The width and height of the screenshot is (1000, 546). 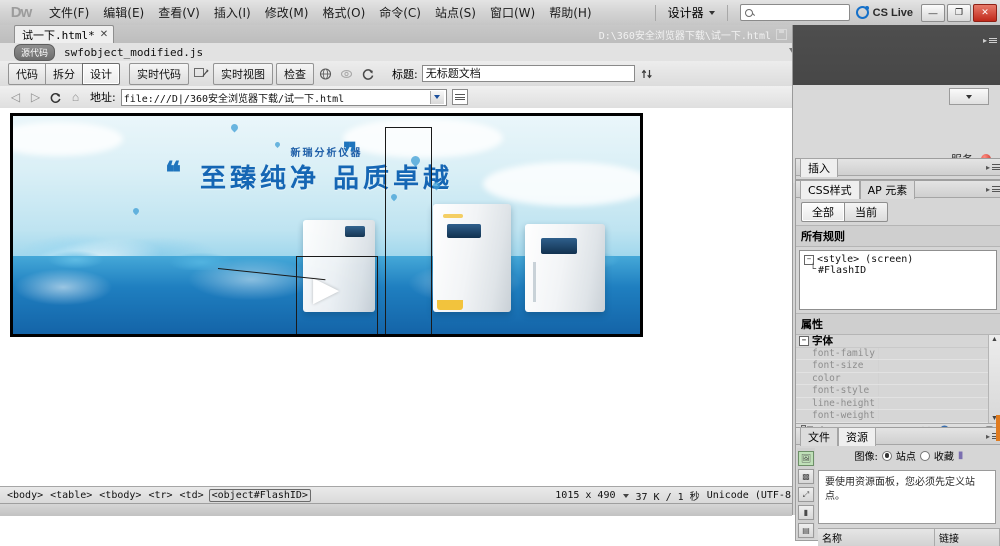 What do you see at coordinates (924, 455) in the screenshot?
I see `radio-favorites-icon` at bounding box center [924, 455].